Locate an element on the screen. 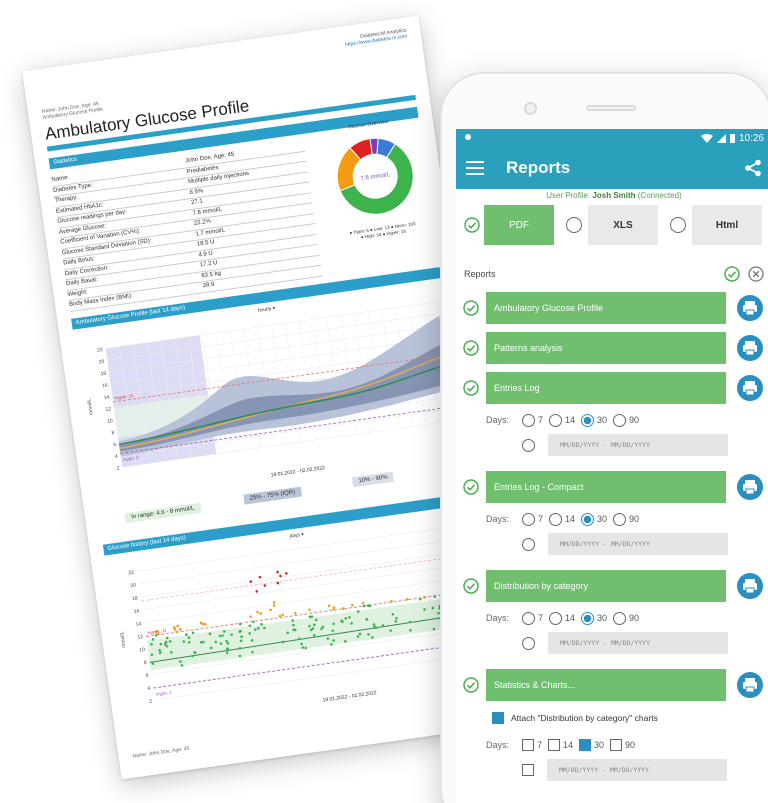  attach-charts-row: Attach "Distribution by category" charts is located at coordinates (612, 718).